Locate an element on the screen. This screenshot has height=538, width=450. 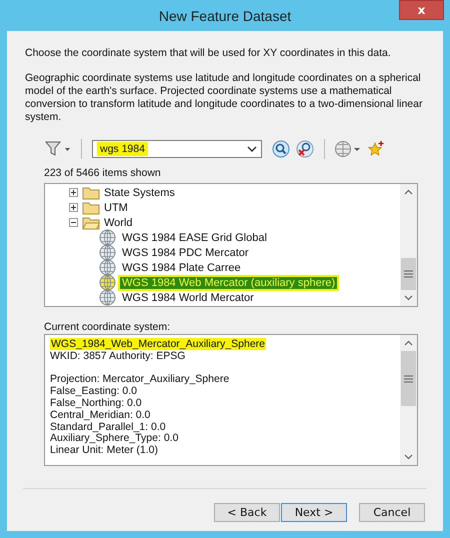
parameter-text: Central_Meridian: 0.0 is located at coordinates (100, 414).